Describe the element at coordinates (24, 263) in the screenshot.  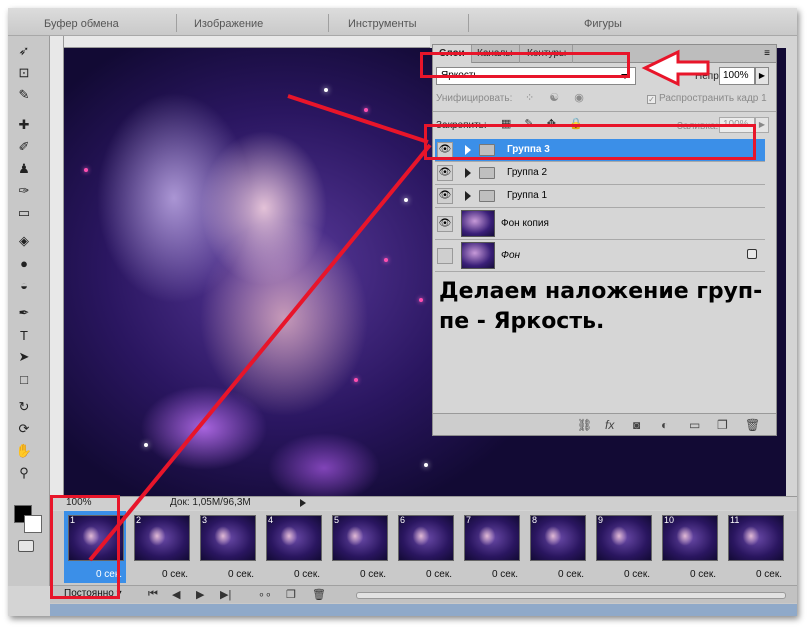
I see `blur-tool-icon: ●` at that location.